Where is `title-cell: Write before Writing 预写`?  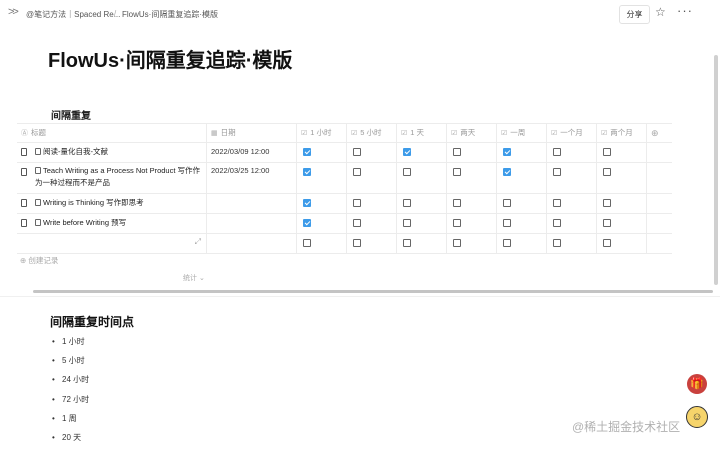 title-cell: Write before Writing 预写 is located at coordinates (112, 223).